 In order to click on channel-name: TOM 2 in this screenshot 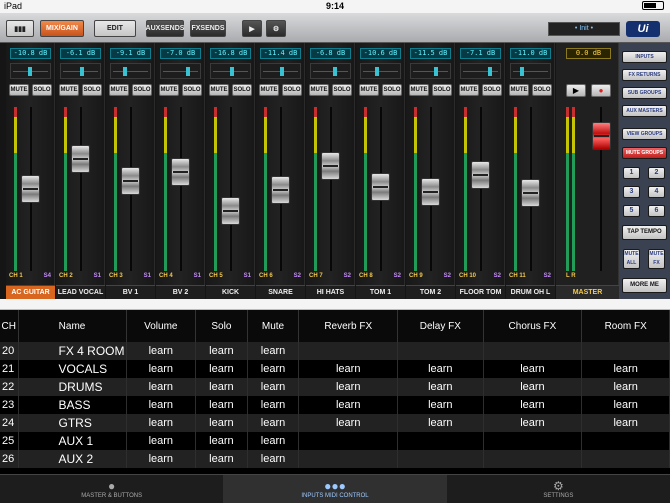, I will do `click(430, 292)`.